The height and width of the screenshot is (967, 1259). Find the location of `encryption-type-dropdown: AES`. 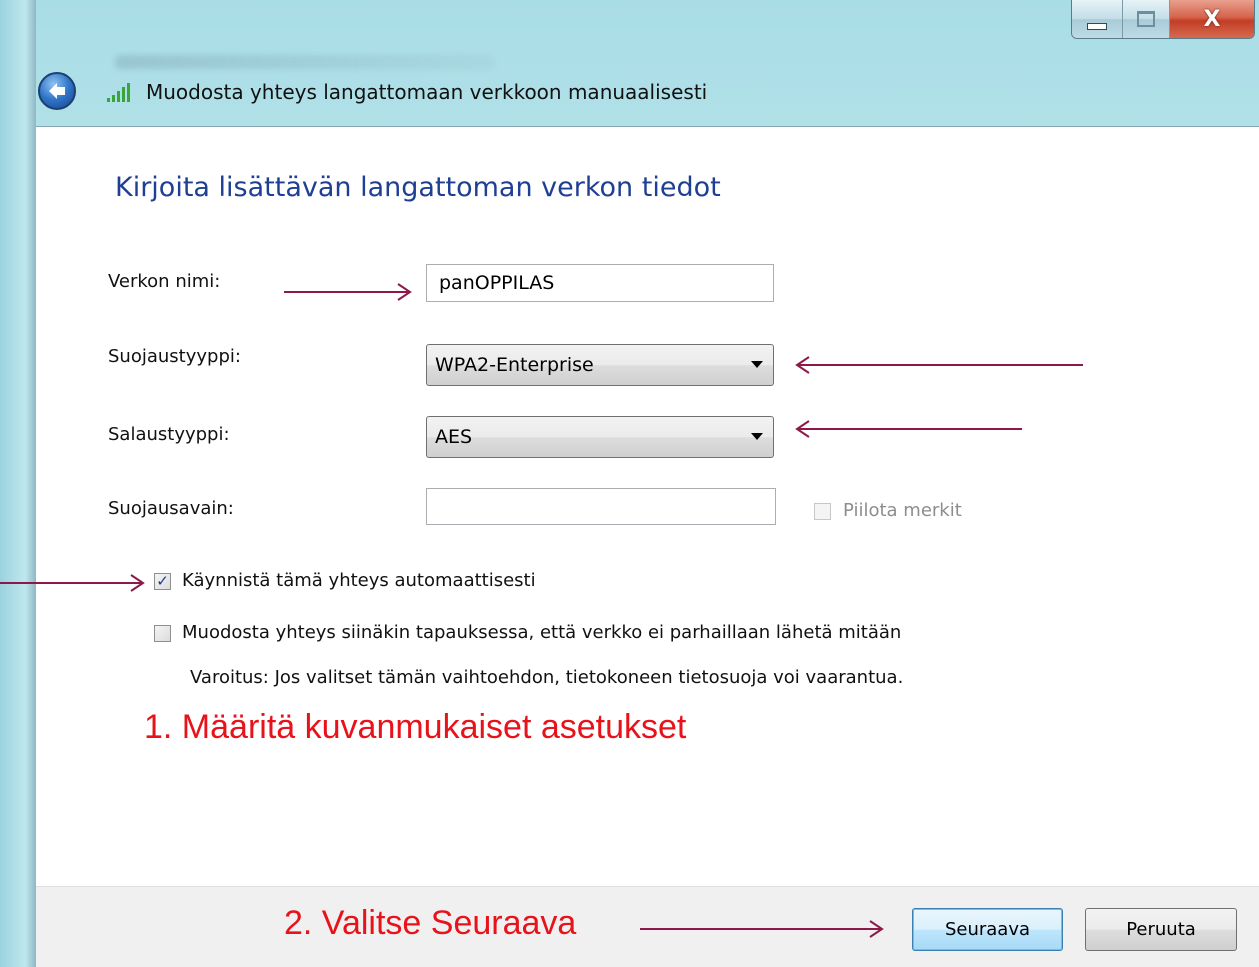

encryption-type-dropdown: AES is located at coordinates (600, 437).